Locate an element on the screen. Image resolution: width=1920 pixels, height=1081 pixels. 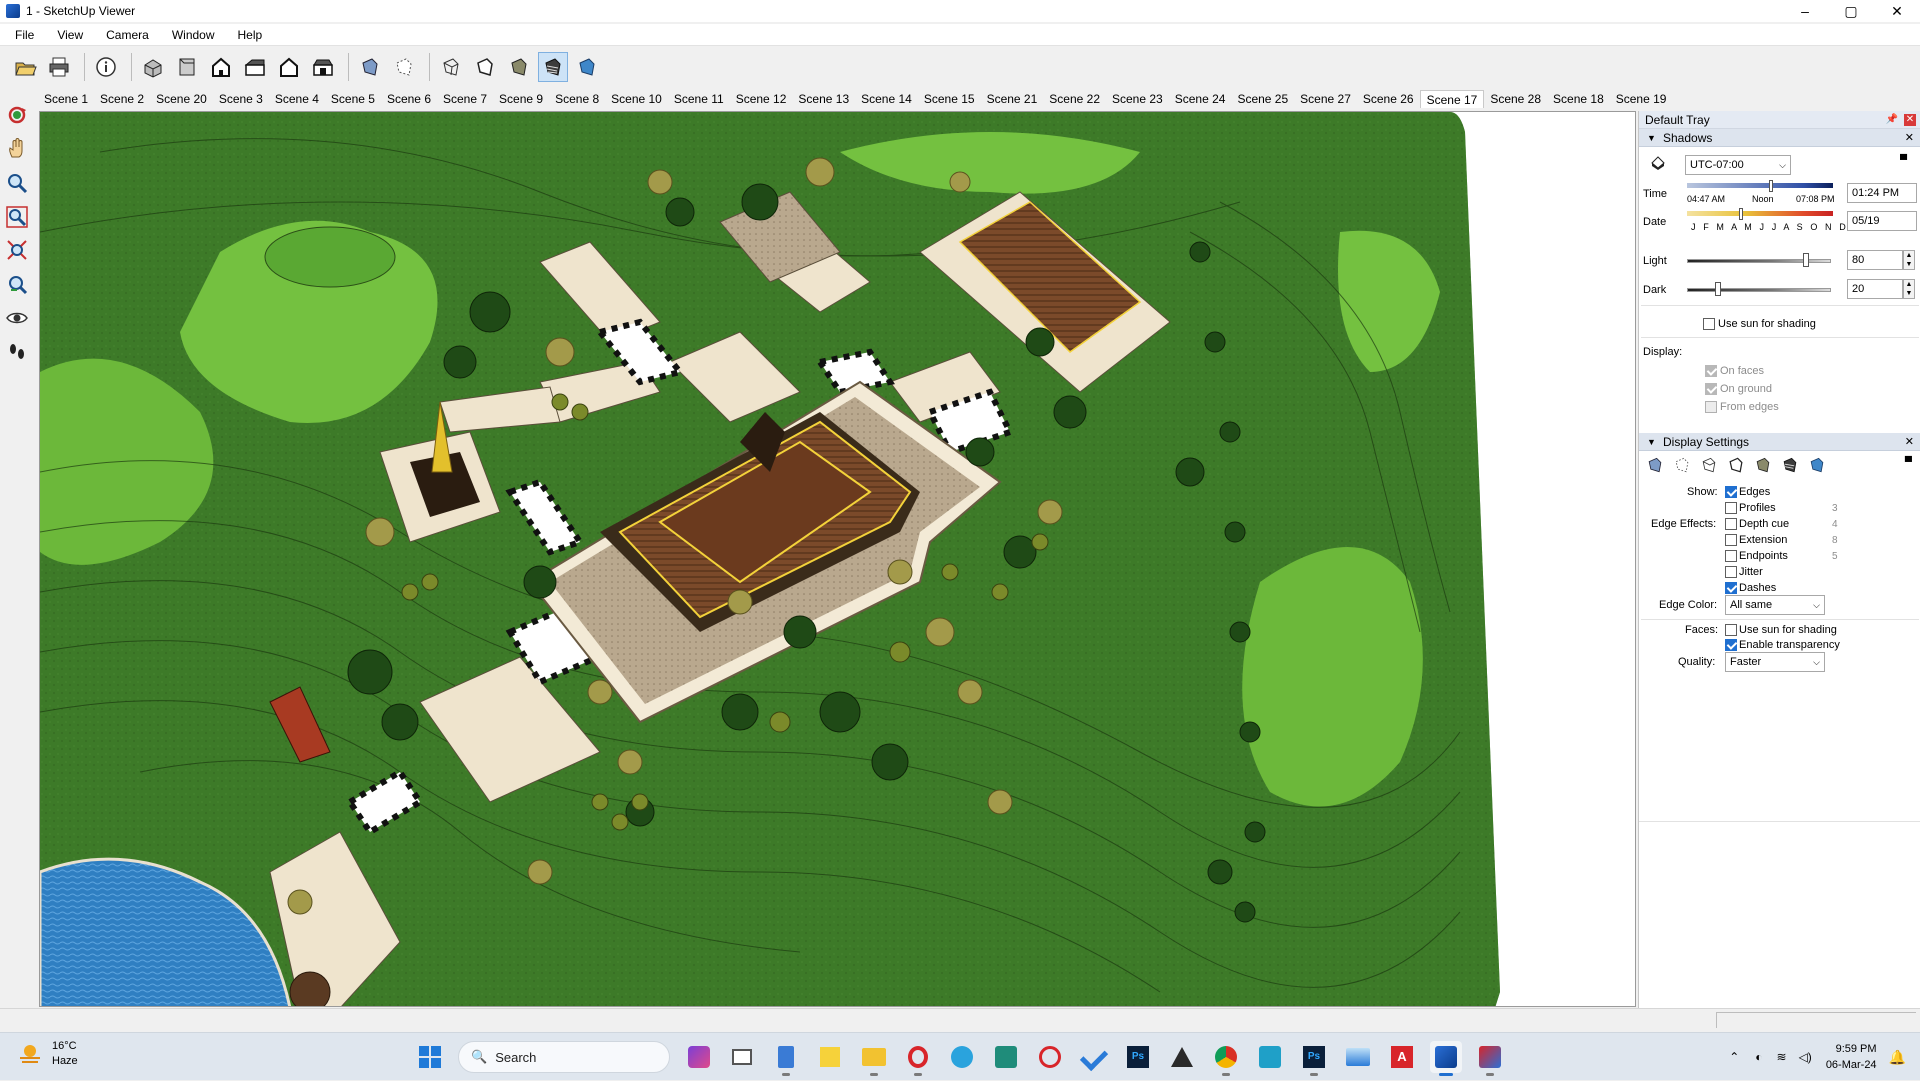
network-icon: ◐ is located at coordinates (1758, 1057).